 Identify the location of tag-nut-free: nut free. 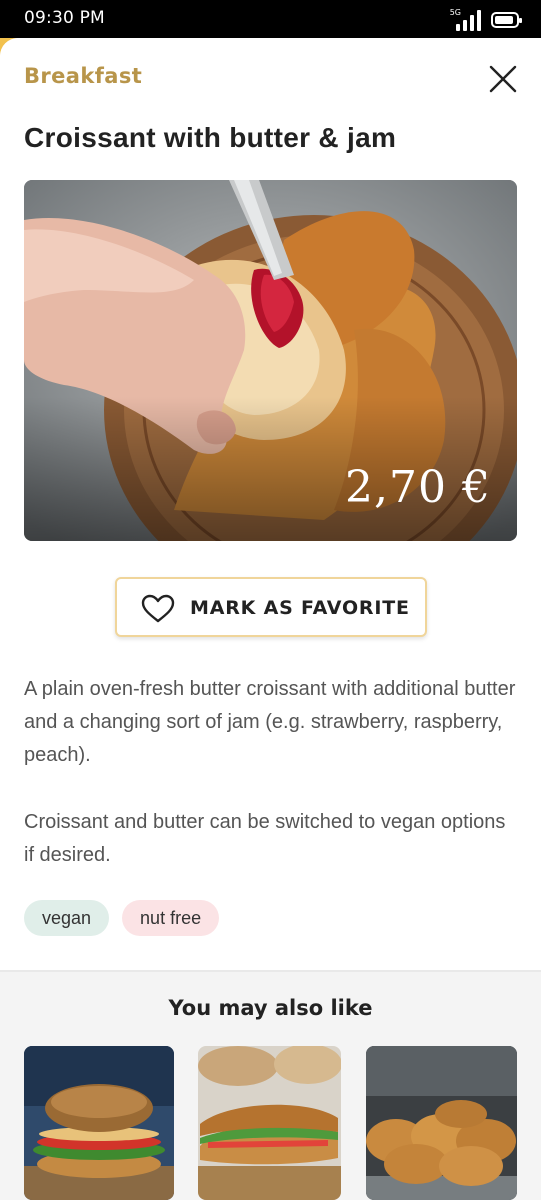
(171, 918).